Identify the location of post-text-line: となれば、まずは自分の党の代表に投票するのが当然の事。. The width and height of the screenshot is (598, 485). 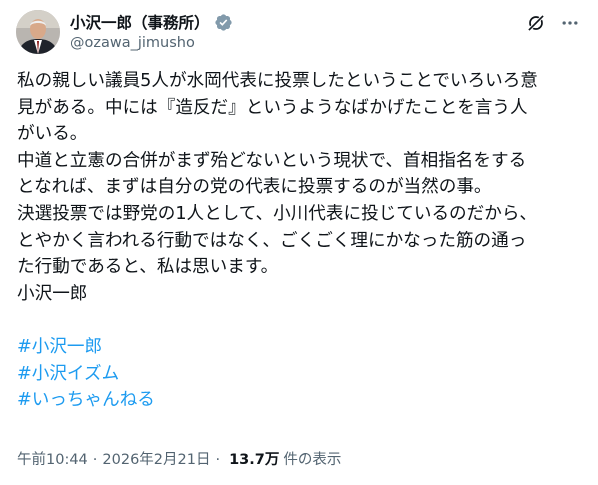
(254, 187).